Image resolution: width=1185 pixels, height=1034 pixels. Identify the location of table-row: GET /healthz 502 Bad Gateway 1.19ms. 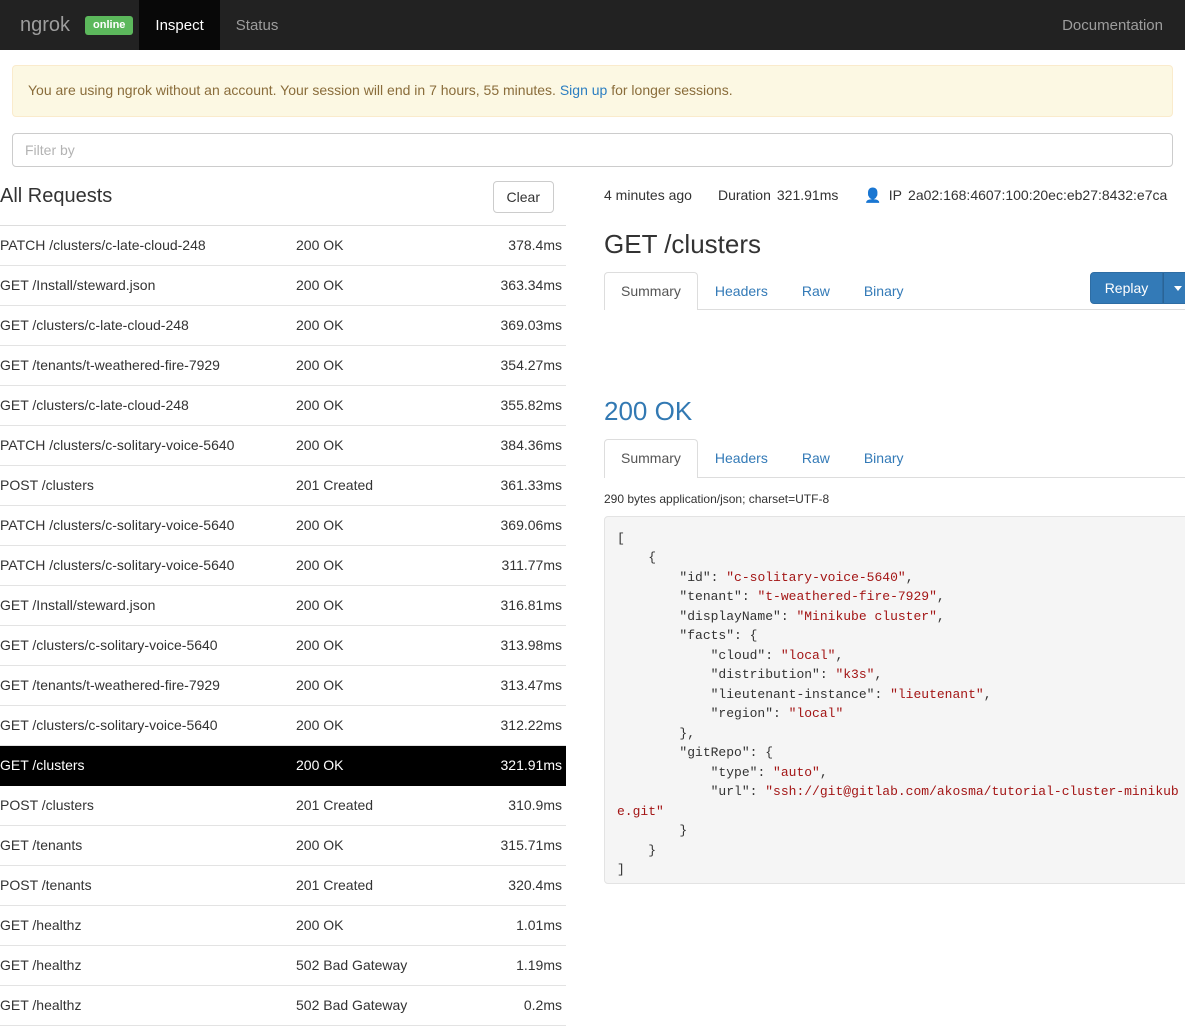
(283, 966).